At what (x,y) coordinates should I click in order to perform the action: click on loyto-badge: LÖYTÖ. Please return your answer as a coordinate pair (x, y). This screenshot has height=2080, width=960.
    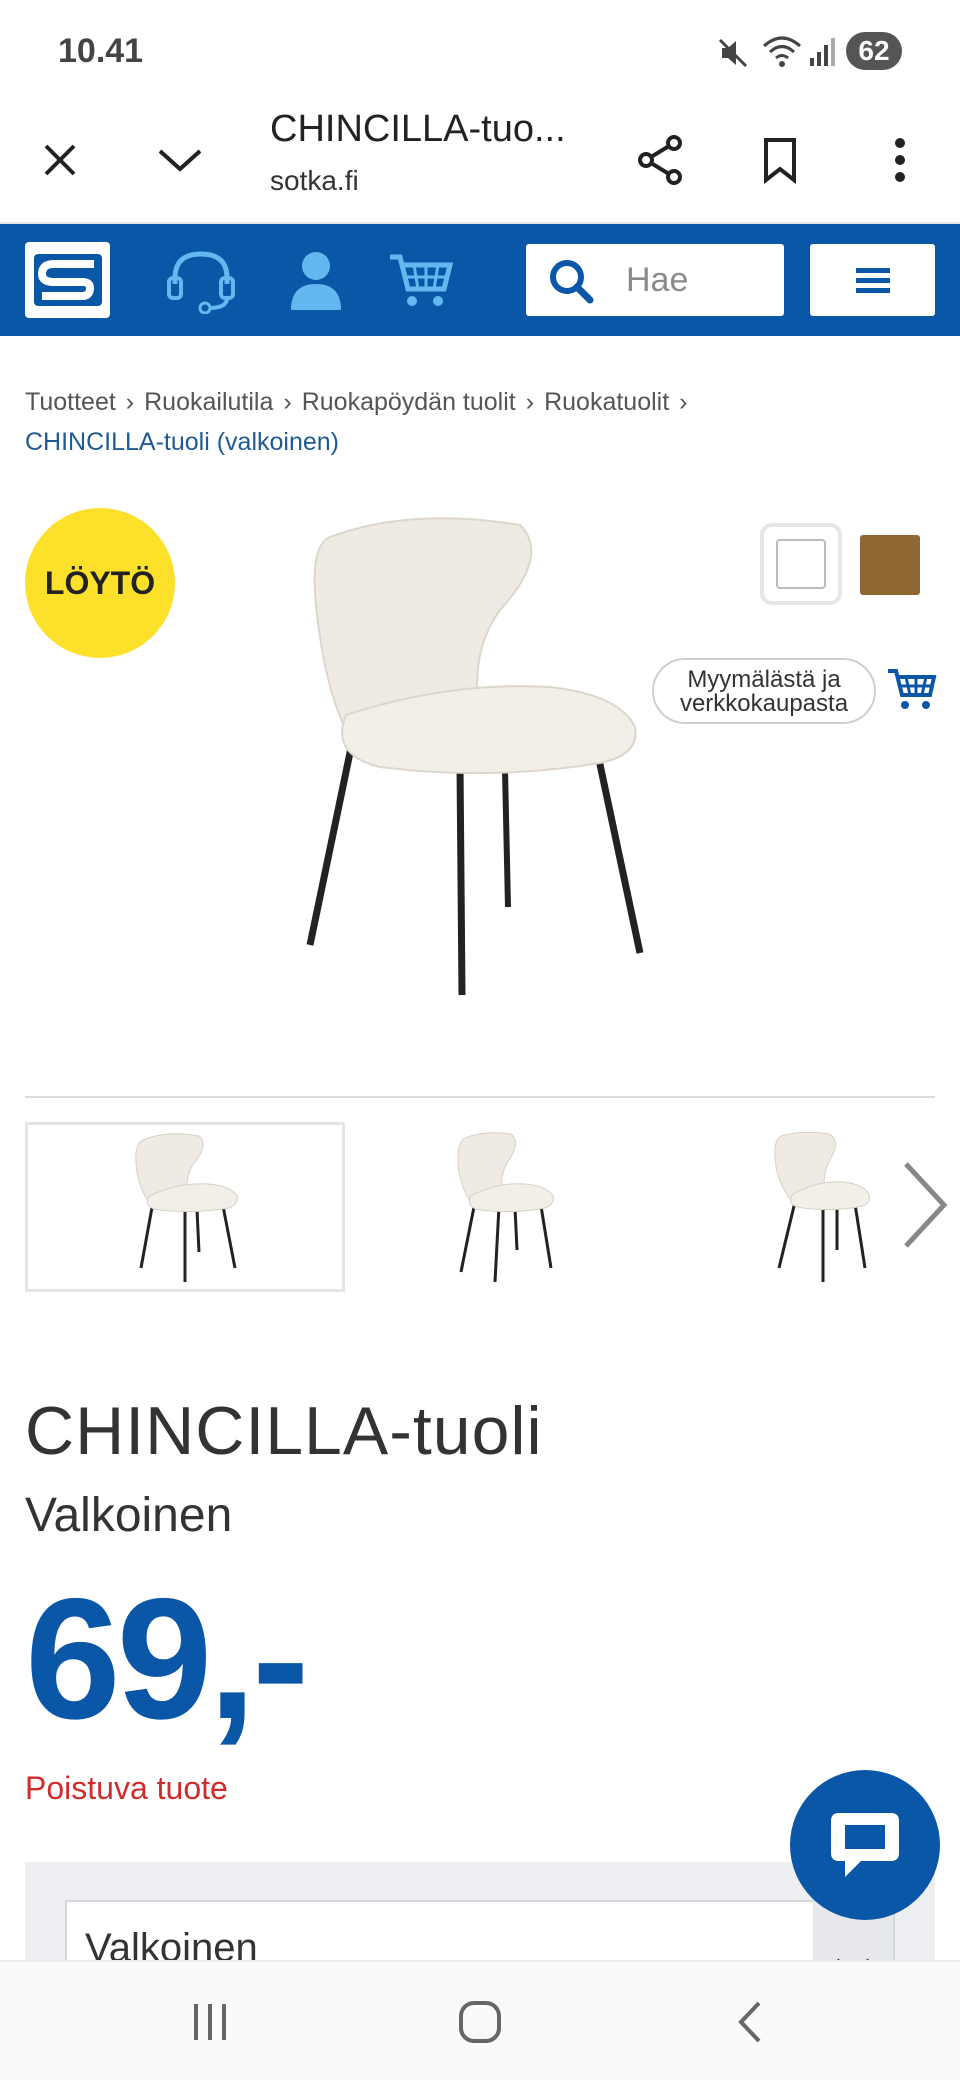
    Looking at the image, I should click on (100, 583).